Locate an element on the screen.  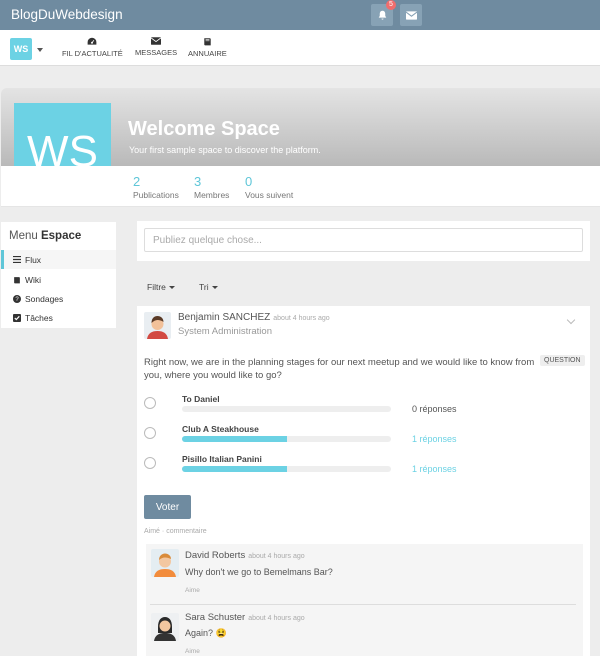
space-switcher-avatar: WS is located at coordinates (21, 49).